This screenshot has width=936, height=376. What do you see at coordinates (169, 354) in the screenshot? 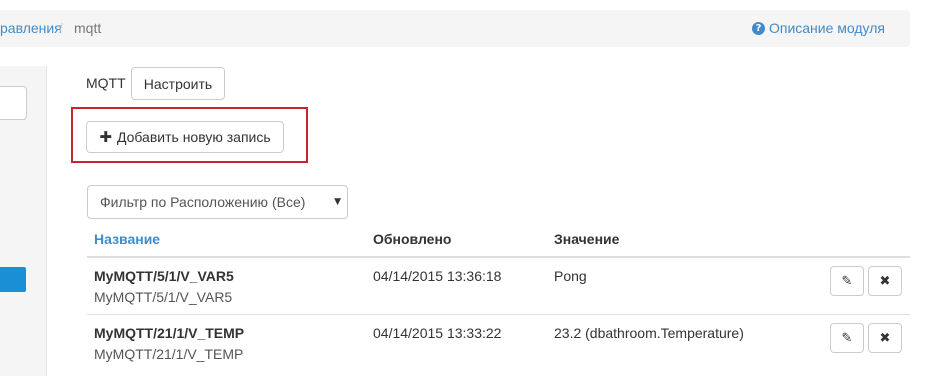
I see `row-subtitle: MyMQTT/21/1/V_TEMP` at bounding box center [169, 354].